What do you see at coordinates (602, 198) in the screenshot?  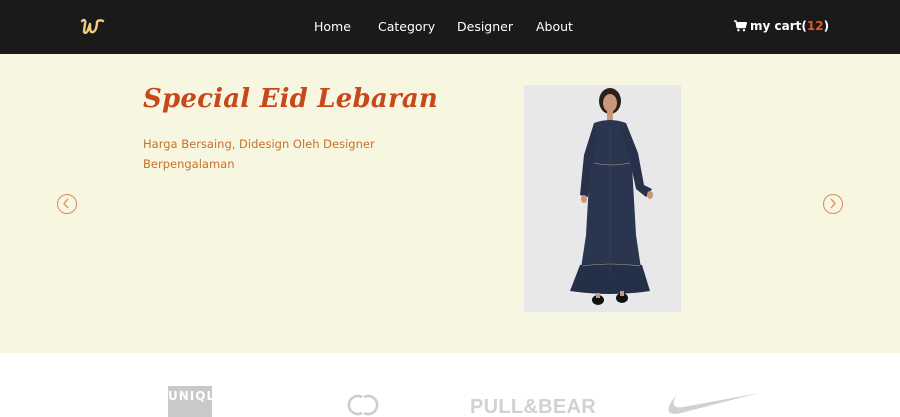 I see `hero-product-image` at bounding box center [602, 198].